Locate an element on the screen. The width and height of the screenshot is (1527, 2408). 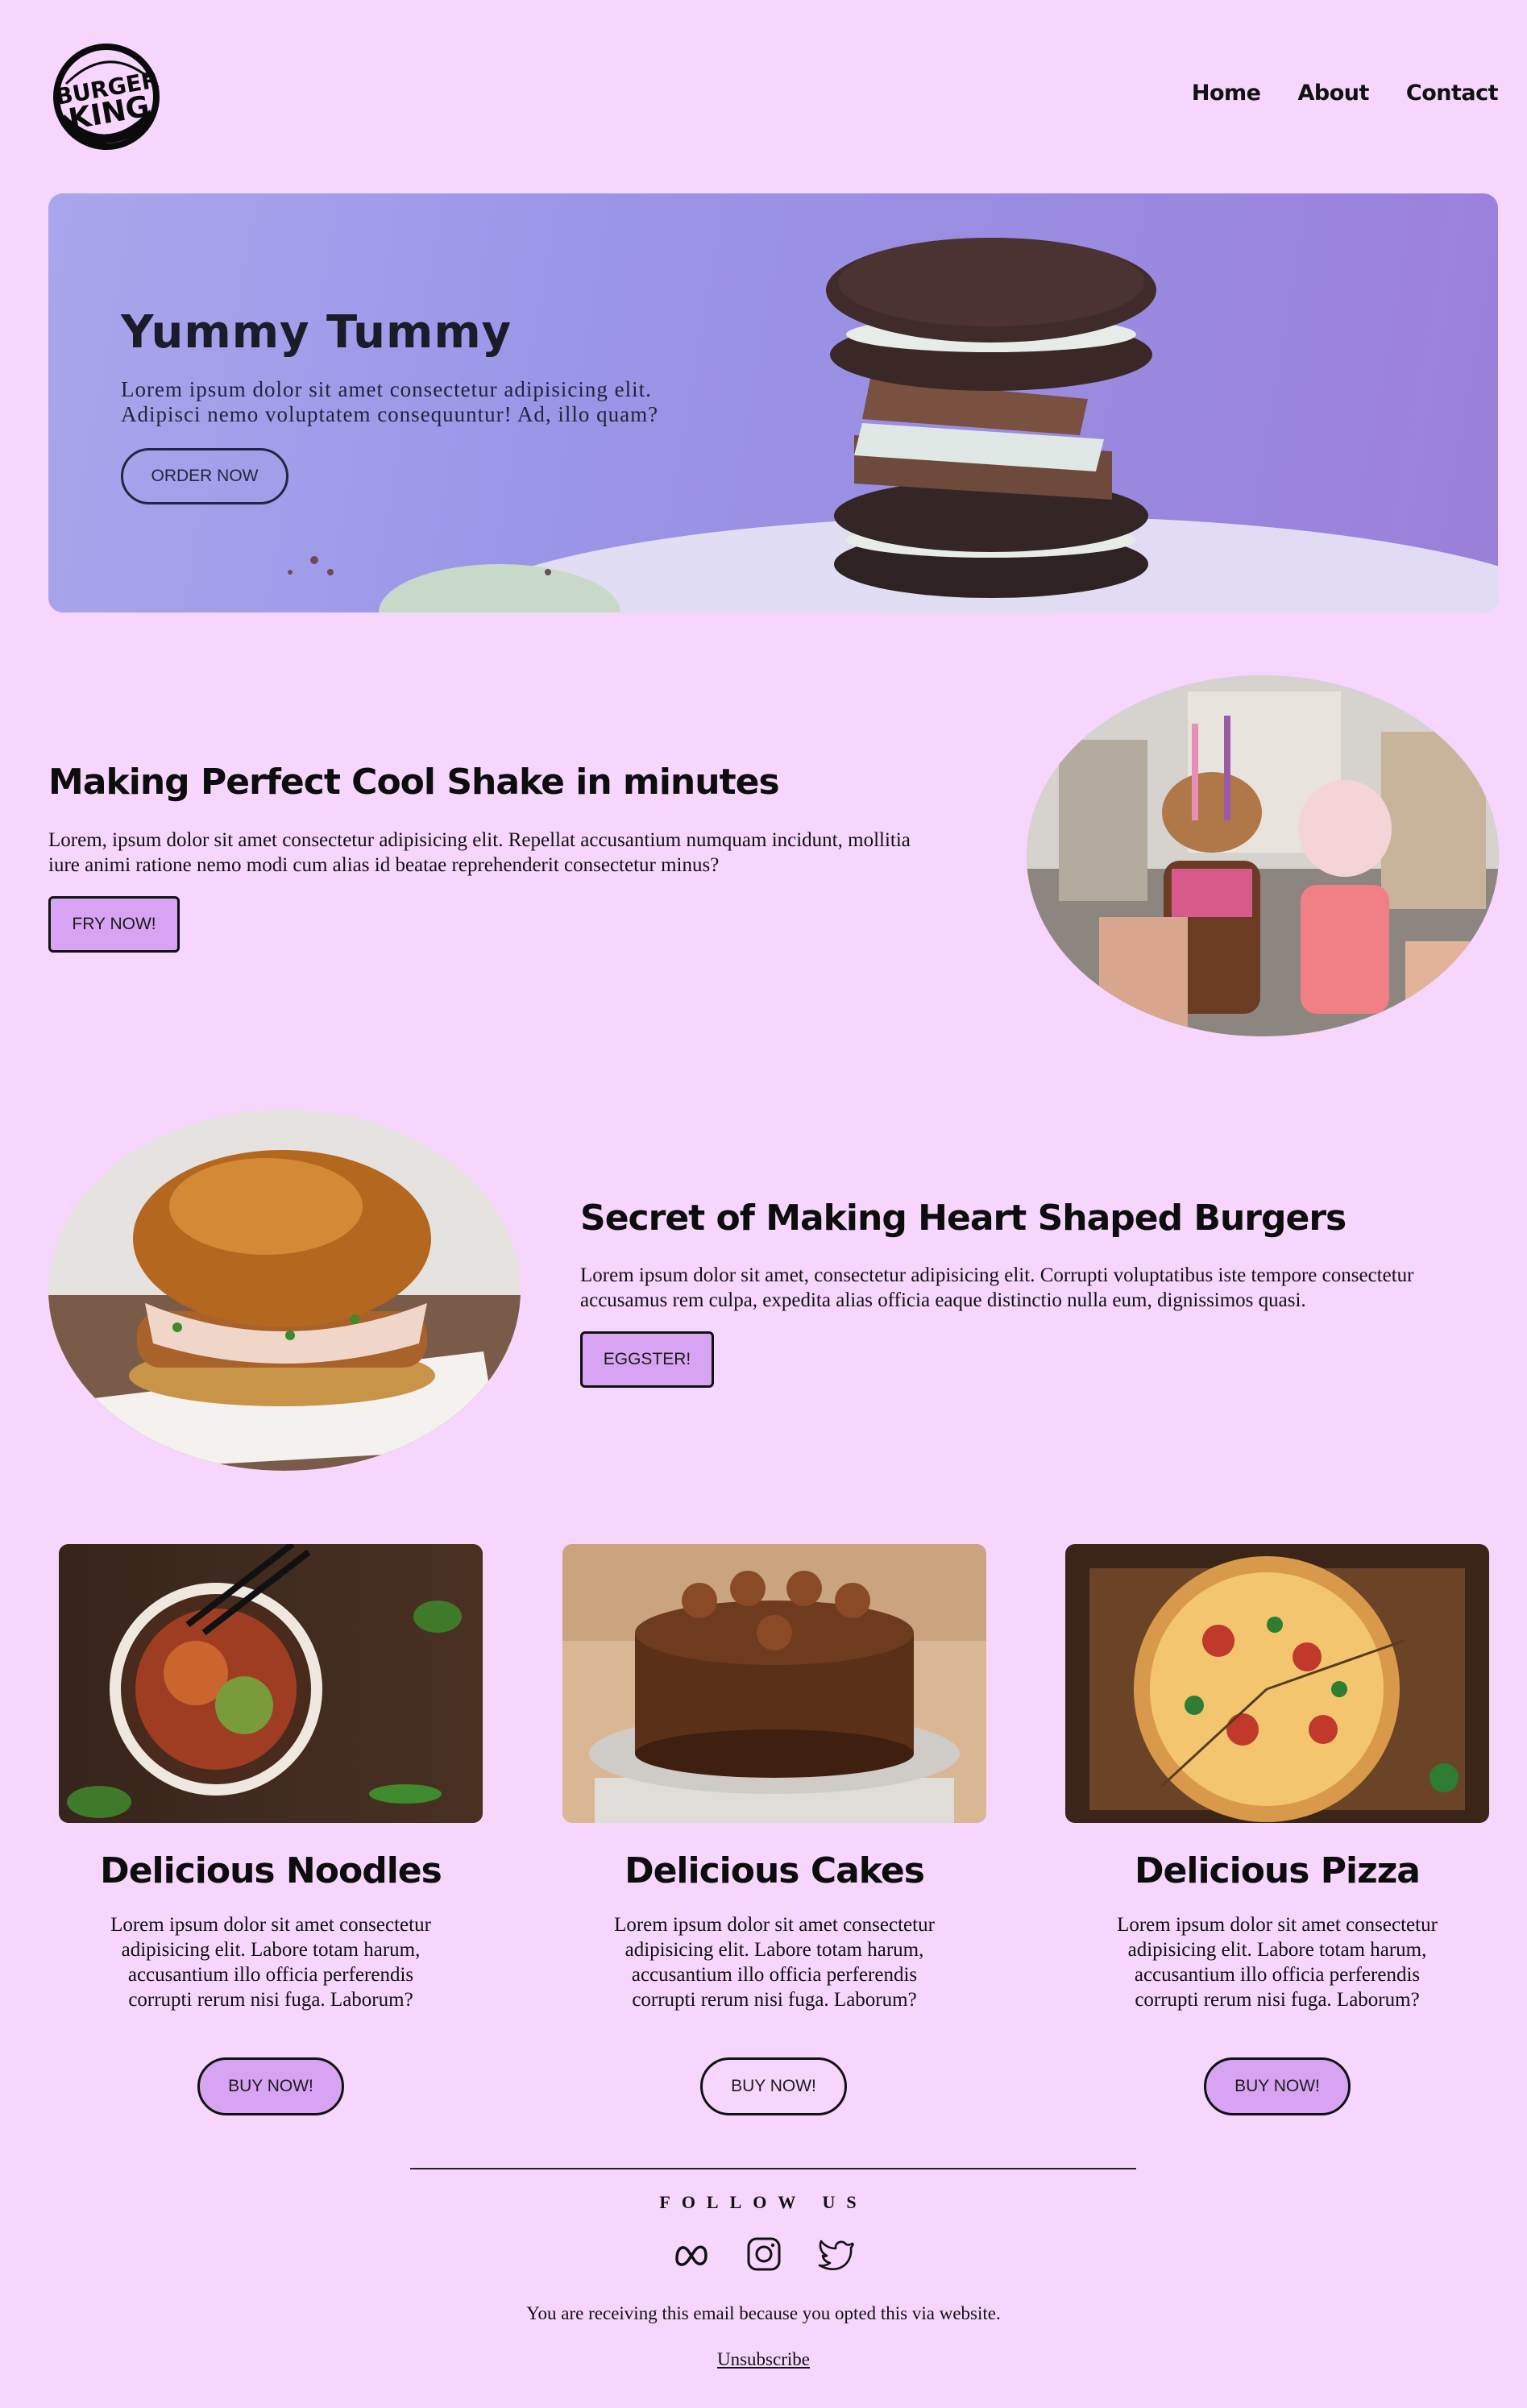
buy-pizza-button: BUY NOW! is located at coordinates (1277, 2086).